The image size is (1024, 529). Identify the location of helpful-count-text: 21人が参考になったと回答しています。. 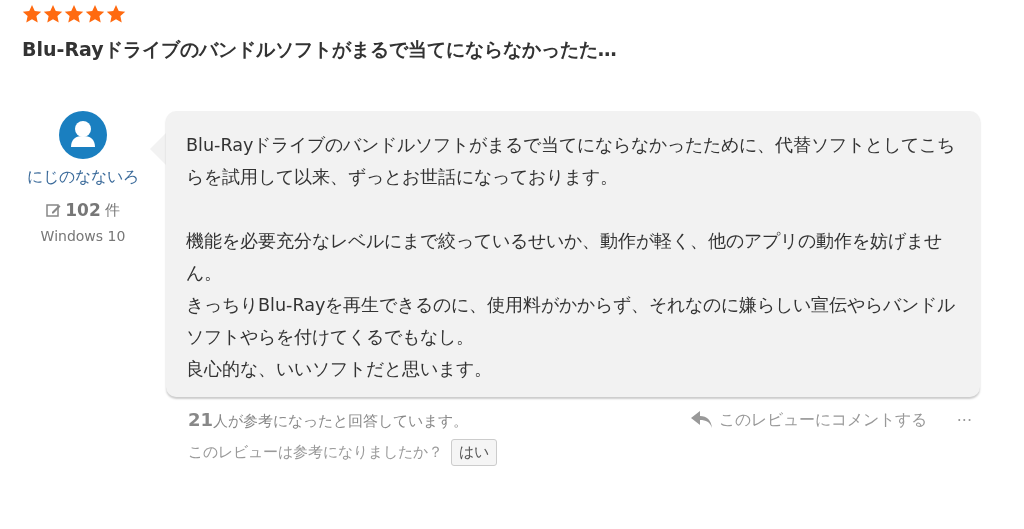
(328, 420).